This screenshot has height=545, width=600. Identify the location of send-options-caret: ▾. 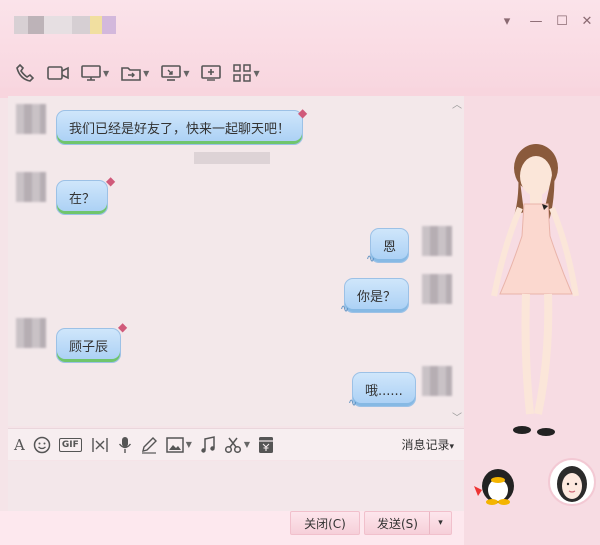
(440, 523).